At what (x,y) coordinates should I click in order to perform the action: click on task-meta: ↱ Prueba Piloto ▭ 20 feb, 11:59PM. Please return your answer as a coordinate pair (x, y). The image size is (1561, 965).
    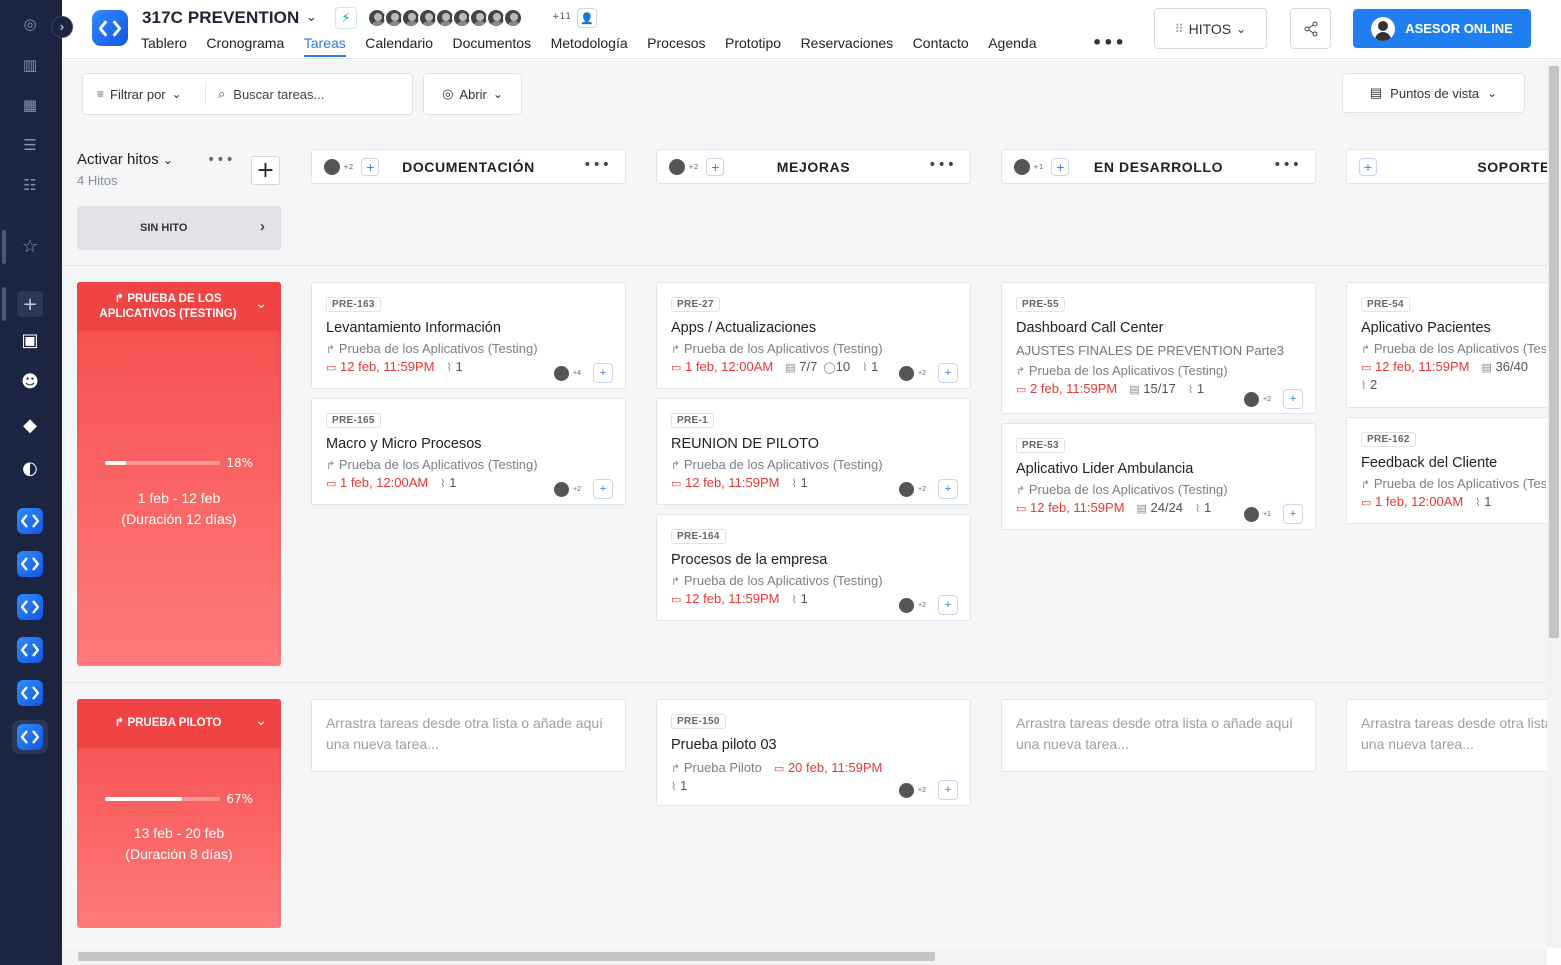
    Looking at the image, I should click on (813, 767).